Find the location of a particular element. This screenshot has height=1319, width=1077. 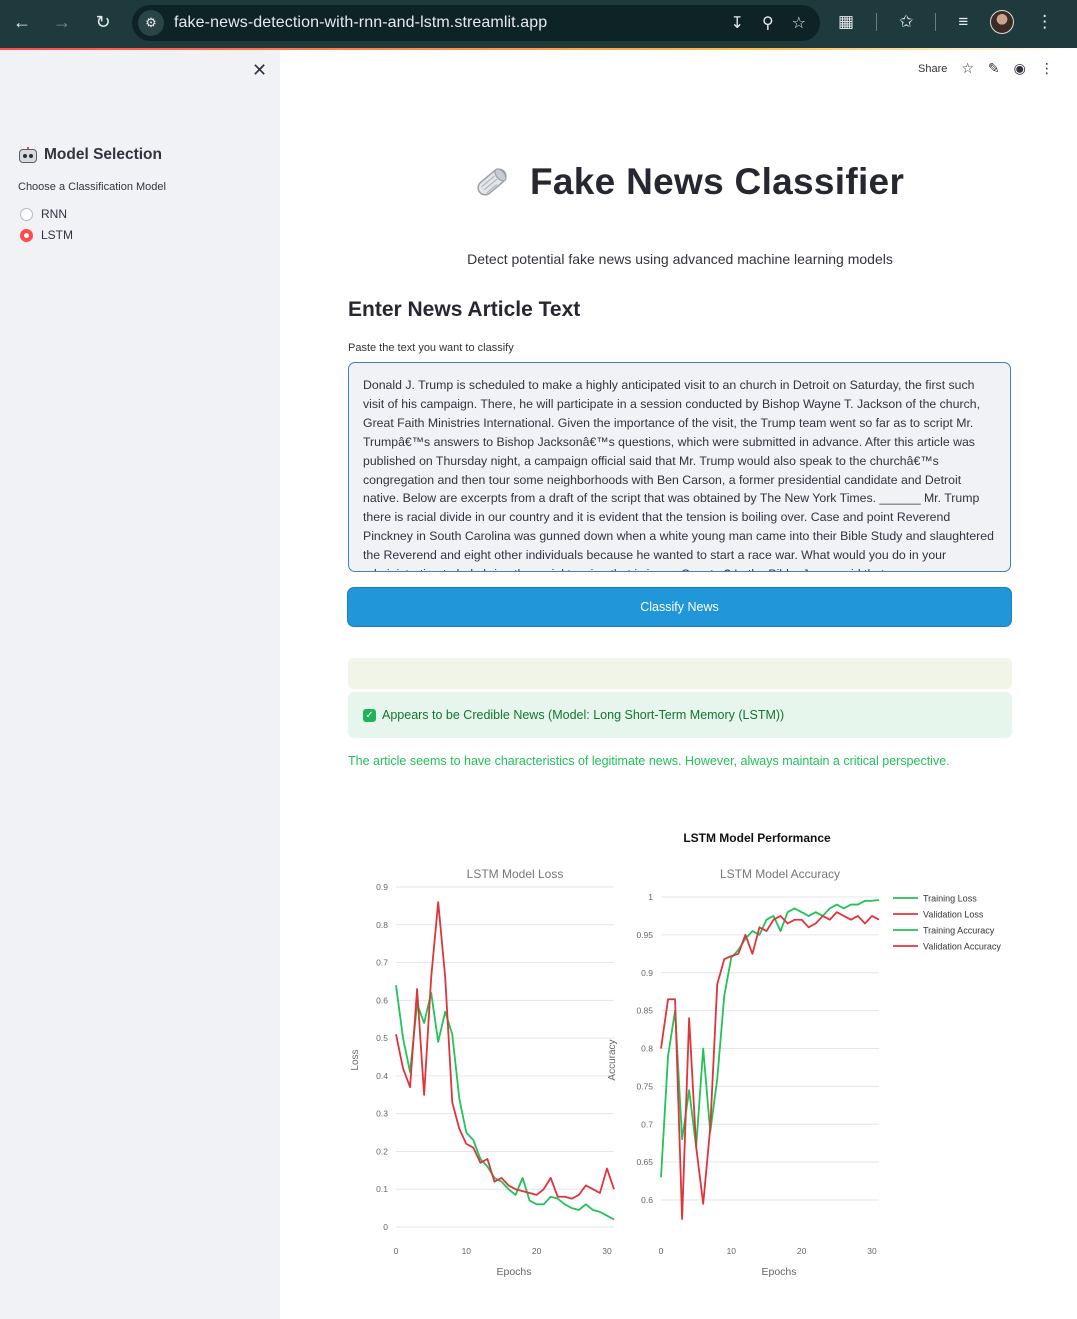

radio-option-label: LSTM is located at coordinates (57, 235).